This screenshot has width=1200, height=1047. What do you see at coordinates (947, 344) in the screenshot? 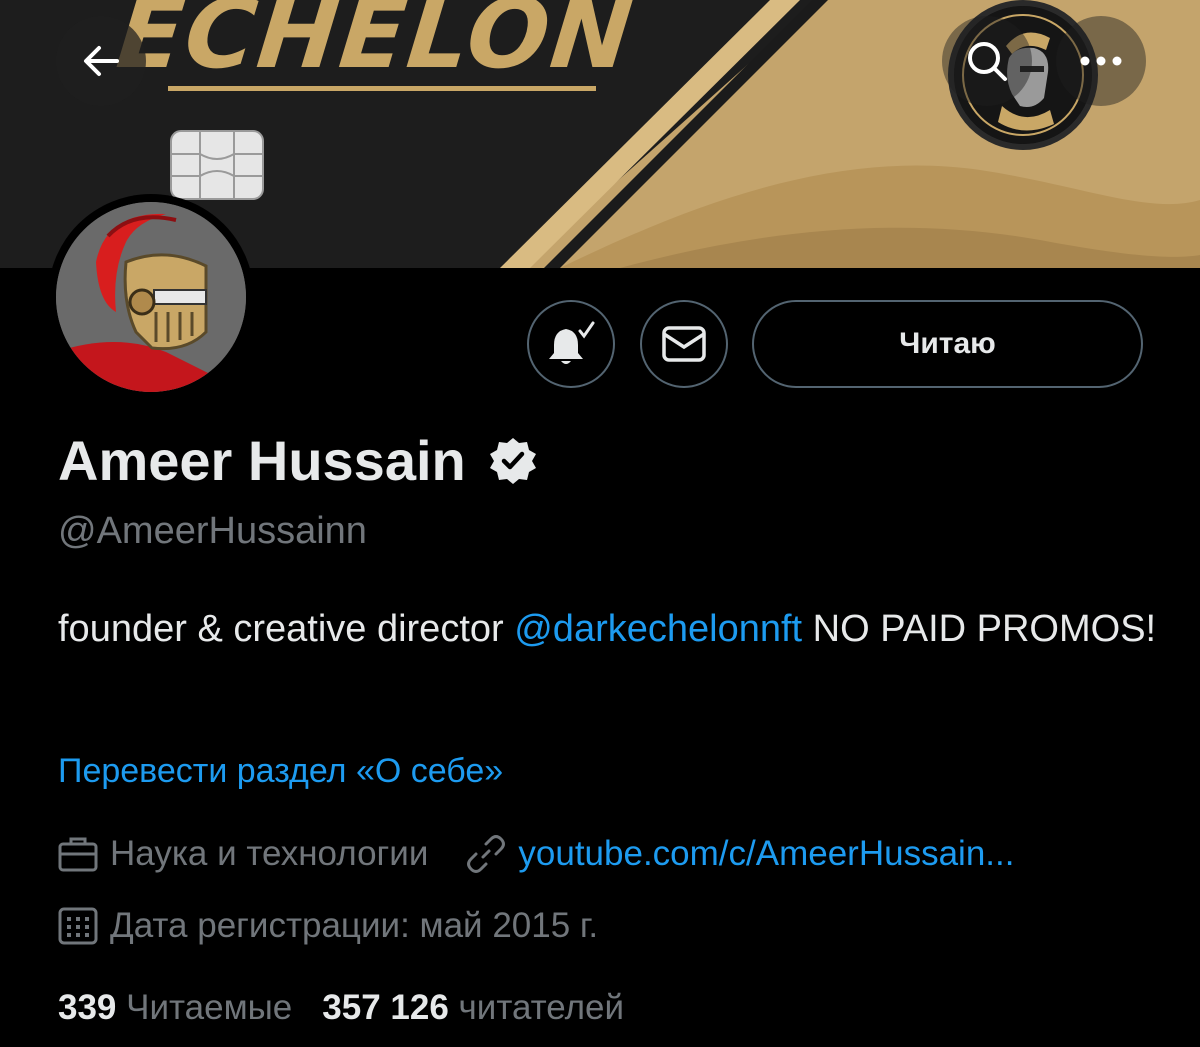
I see `following-button: Читаю` at bounding box center [947, 344].